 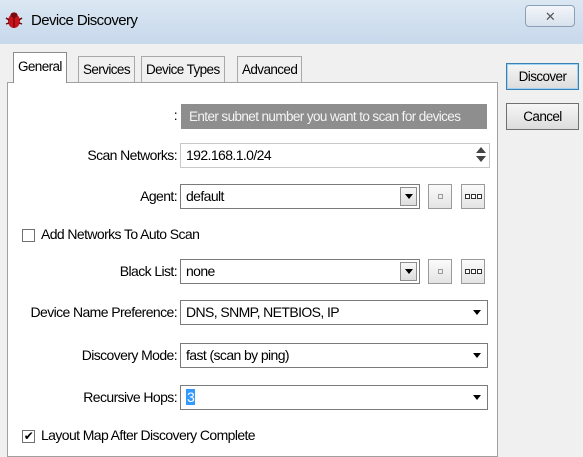 I want to click on device-name-preference-select: DNS, SNMP, NETBIOS, IP, so click(x=334, y=312).